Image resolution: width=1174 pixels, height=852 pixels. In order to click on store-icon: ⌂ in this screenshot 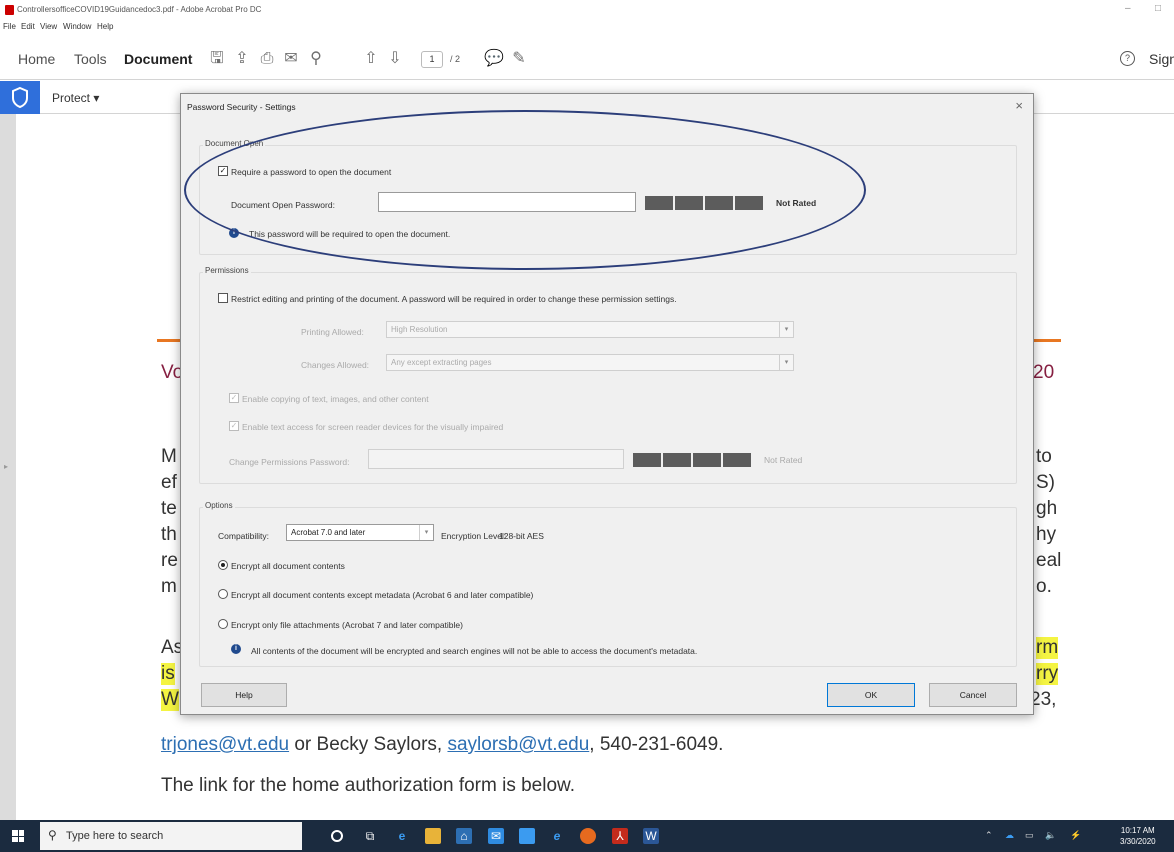, I will do `click(464, 836)`.